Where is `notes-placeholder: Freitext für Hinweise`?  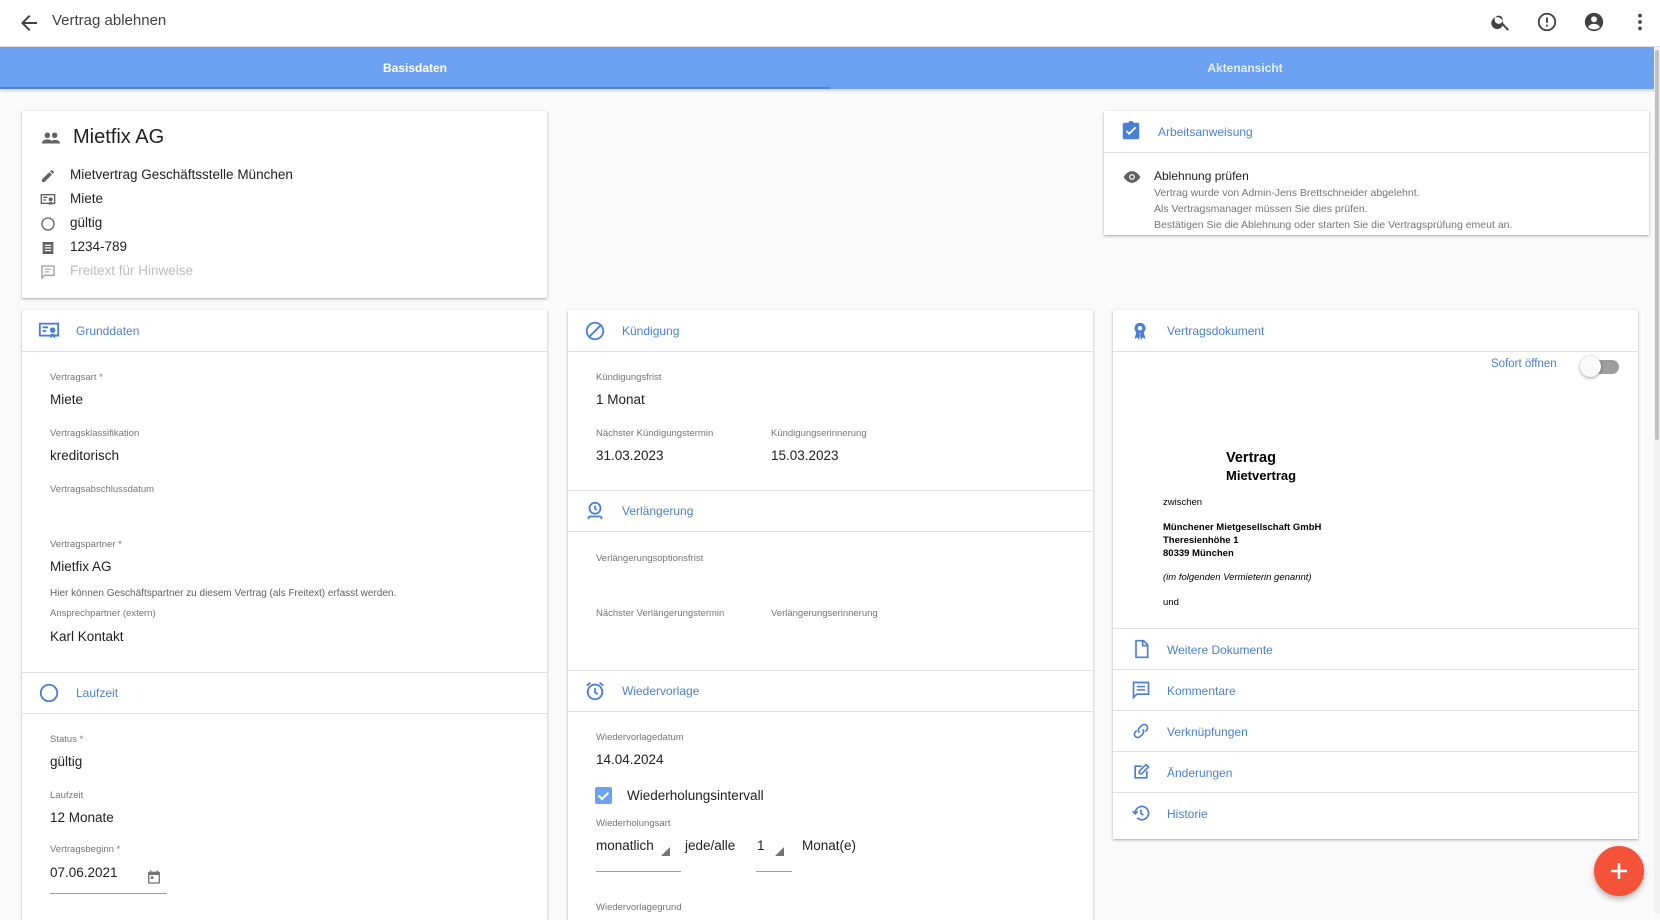 notes-placeholder: Freitext für Hinweise is located at coordinates (131, 270).